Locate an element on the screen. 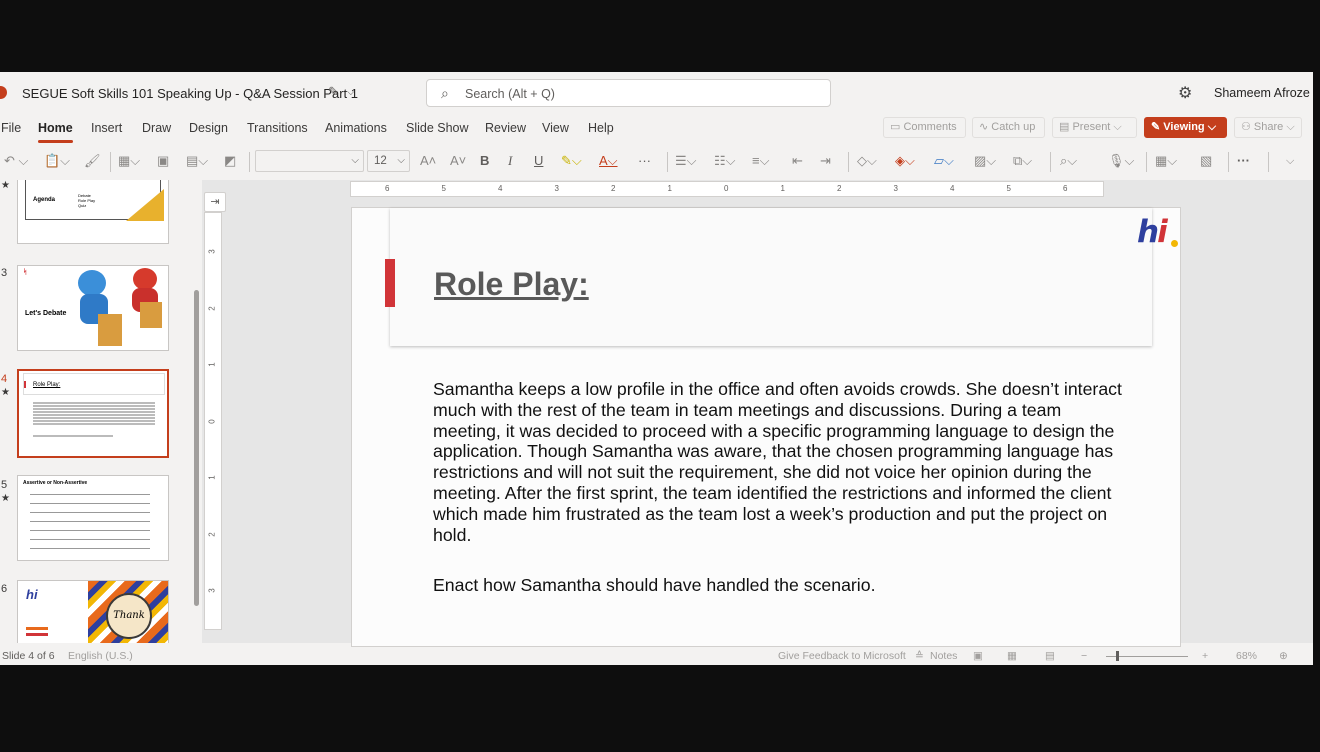 Image resolution: width=1320 pixels, height=752 pixels. underline-button: U is located at coordinates (538, 161).